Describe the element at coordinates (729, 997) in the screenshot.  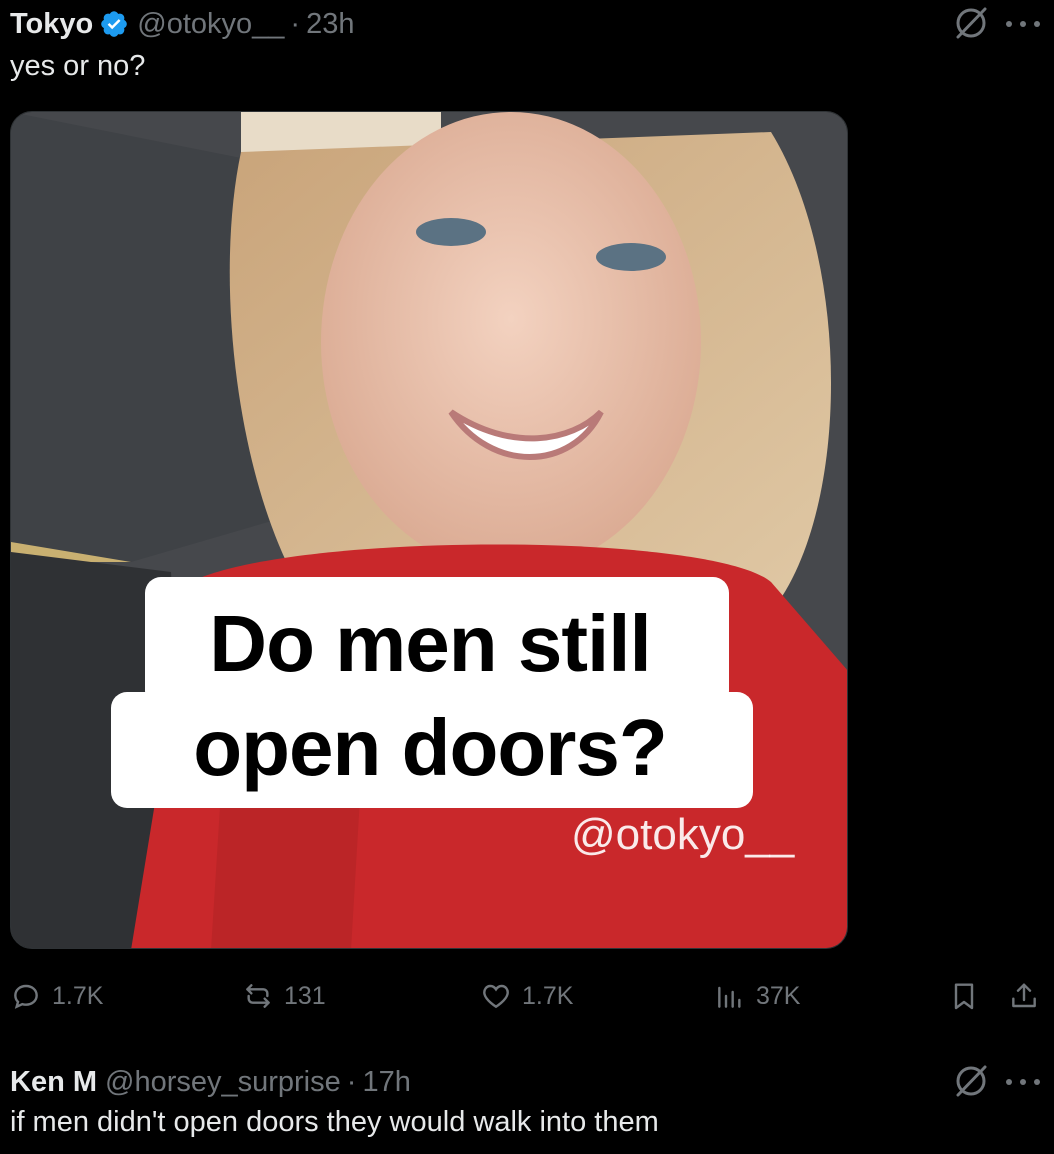
I see `views-icon` at that location.